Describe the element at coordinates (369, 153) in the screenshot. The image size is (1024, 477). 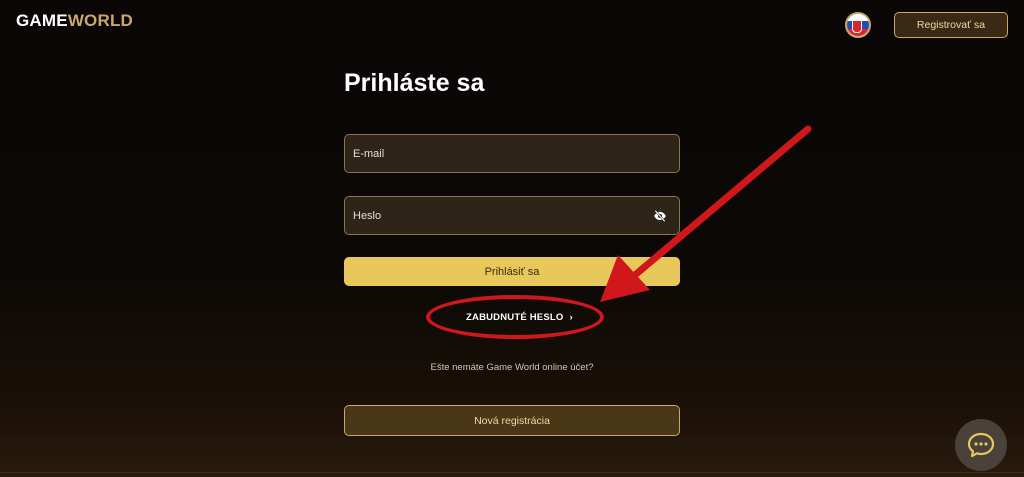
I see `email-placeholder: E-mail` at that location.